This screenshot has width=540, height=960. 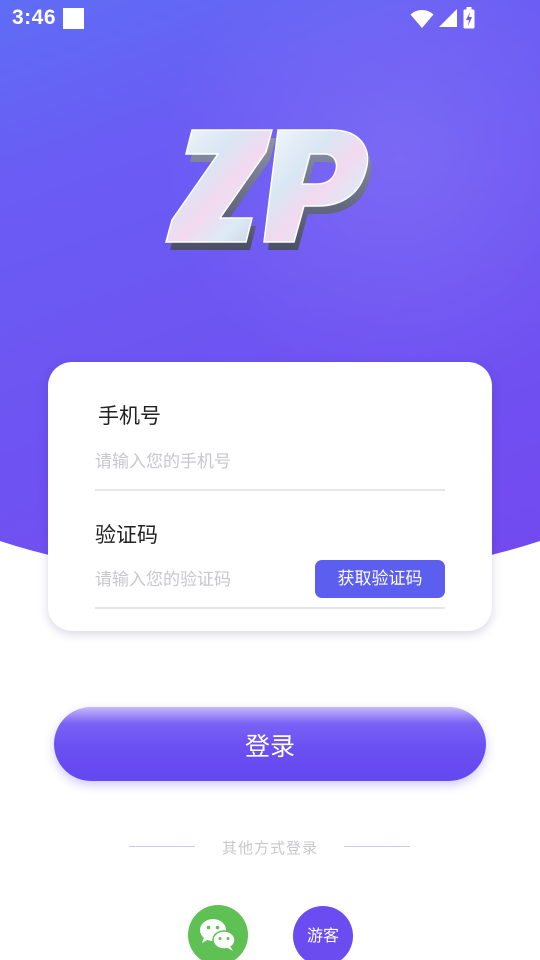 What do you see at coordinates (200, 580) in the screenshot?
I see `code-input` at bounding box center [200, 580].